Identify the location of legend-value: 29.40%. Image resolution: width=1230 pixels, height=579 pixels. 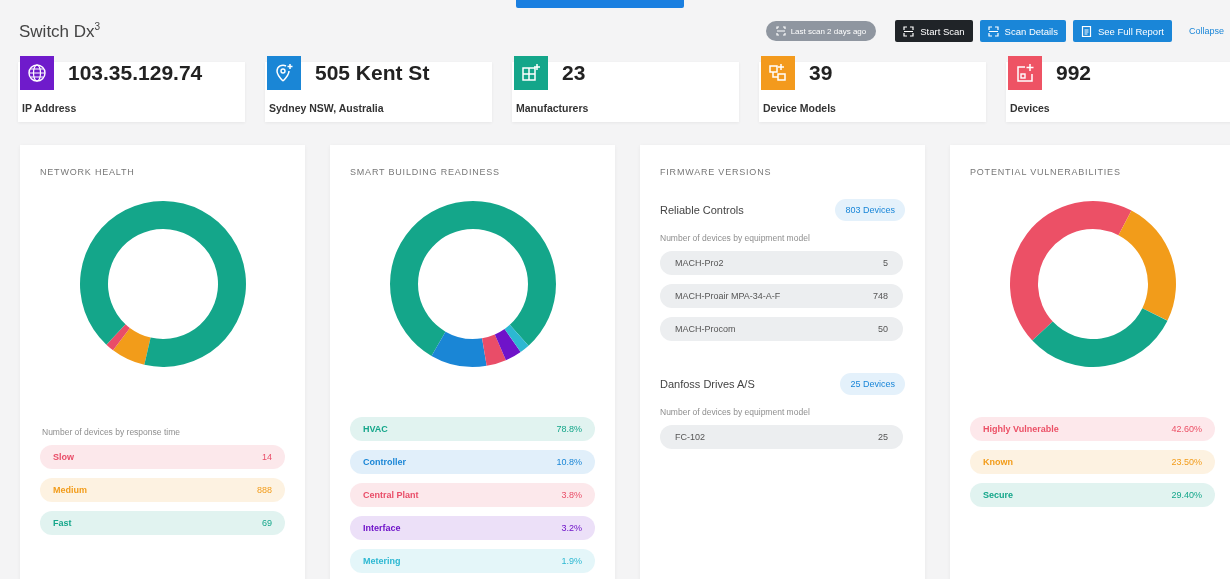
(1186, 495).